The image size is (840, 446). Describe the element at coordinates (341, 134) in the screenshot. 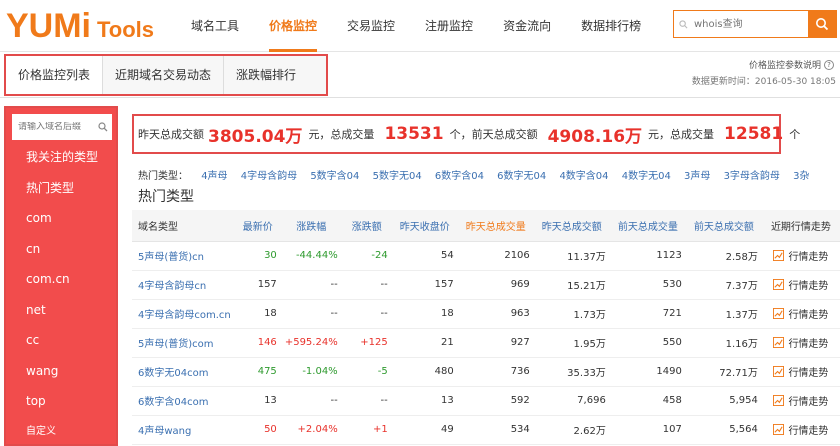

I see `yday-amount-unit: 元，总成交量` at that location.